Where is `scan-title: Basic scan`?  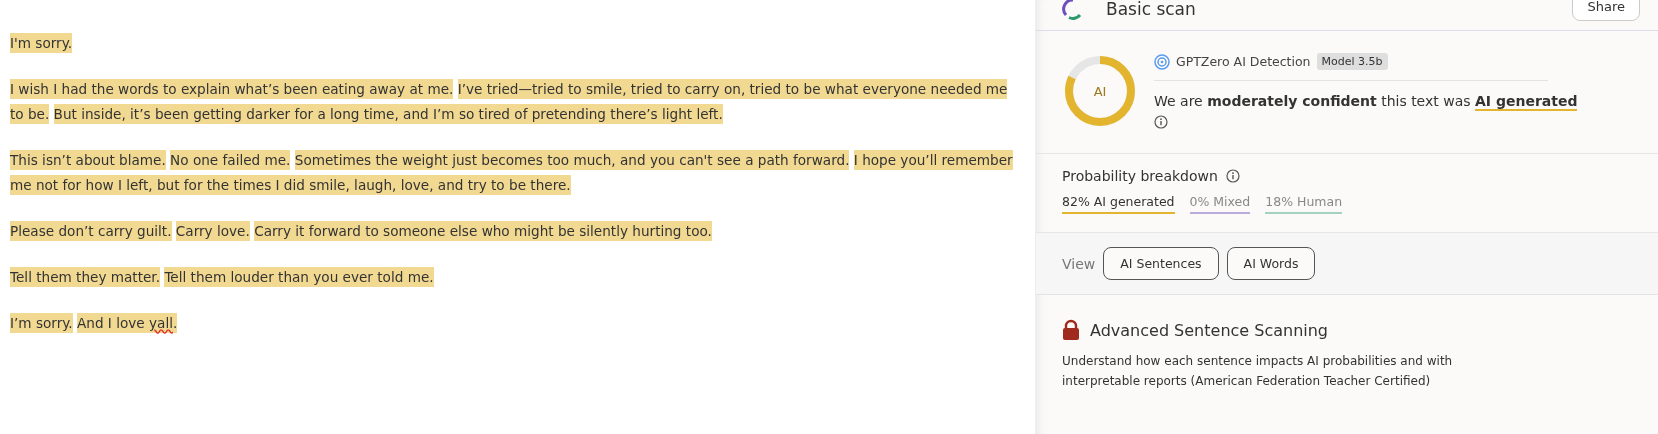
scan-title: Basic scan is located at coordinates (1151, 9).